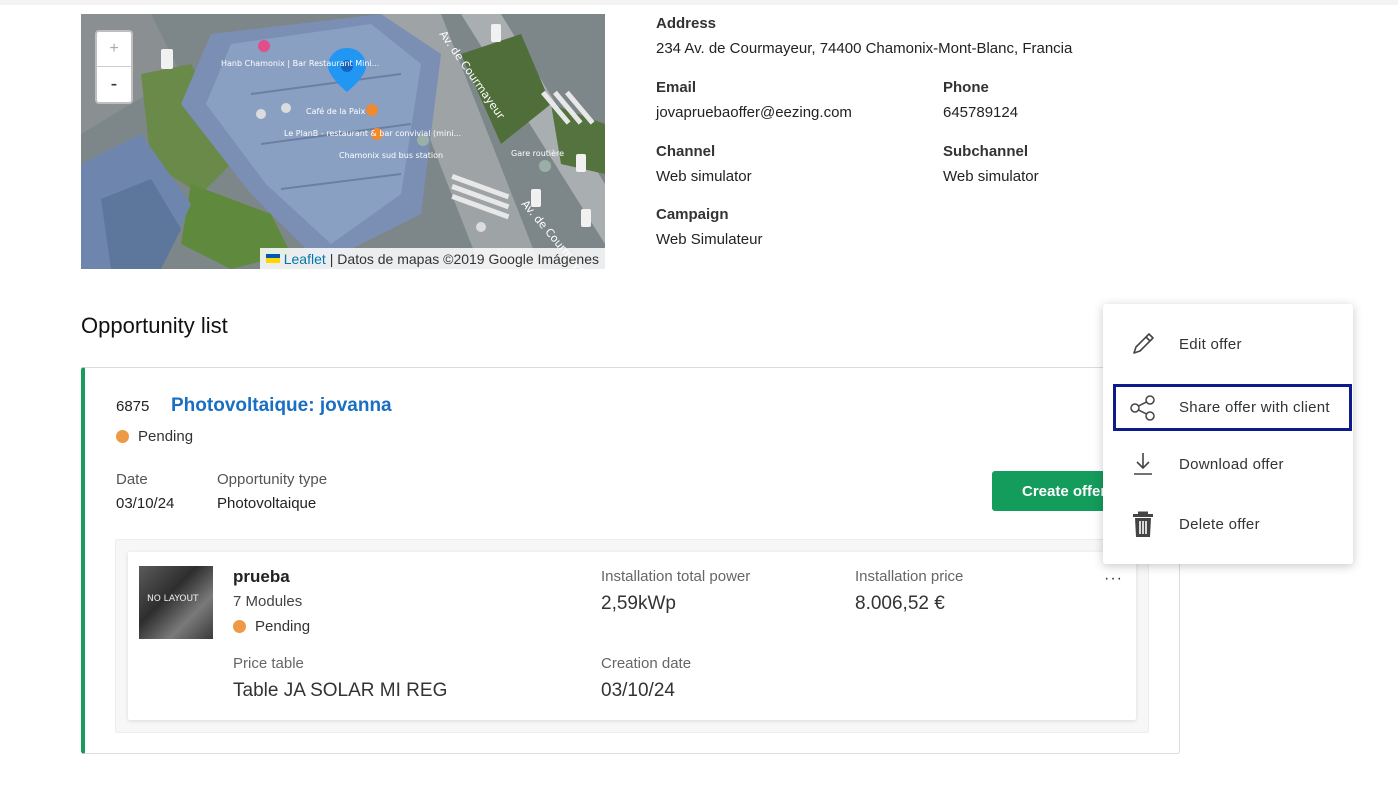 The width and height of the screenshot is (1398, 786). What do you see at coordinates (114, 84) in the screenshot?
I see `zoom-out-button: -` at bounding box center [114, 84].